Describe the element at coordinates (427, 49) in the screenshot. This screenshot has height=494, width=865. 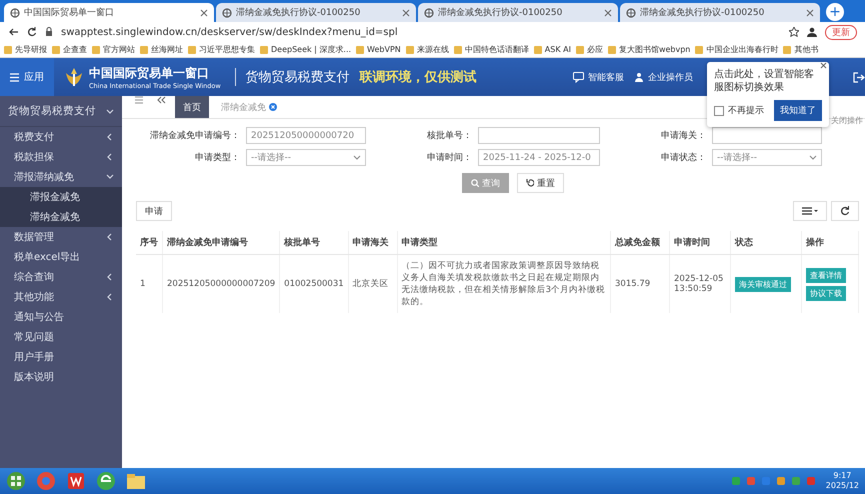
I see `bookmark: 来源在线` at that location.